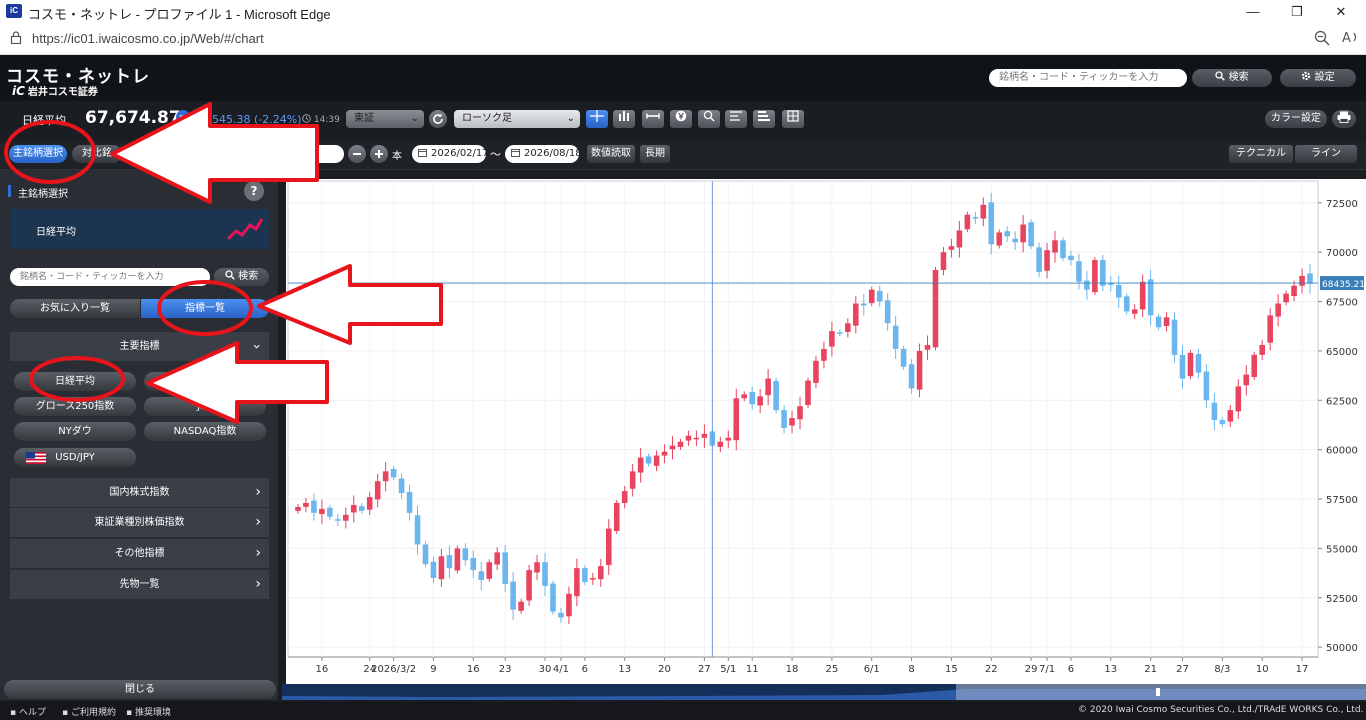 The width and height of the screenshot is (1366, 720). What do you see at coordinates (254, 191) in the screenshot?
I see `help-icon: ?` at bounding box center [254, 191].